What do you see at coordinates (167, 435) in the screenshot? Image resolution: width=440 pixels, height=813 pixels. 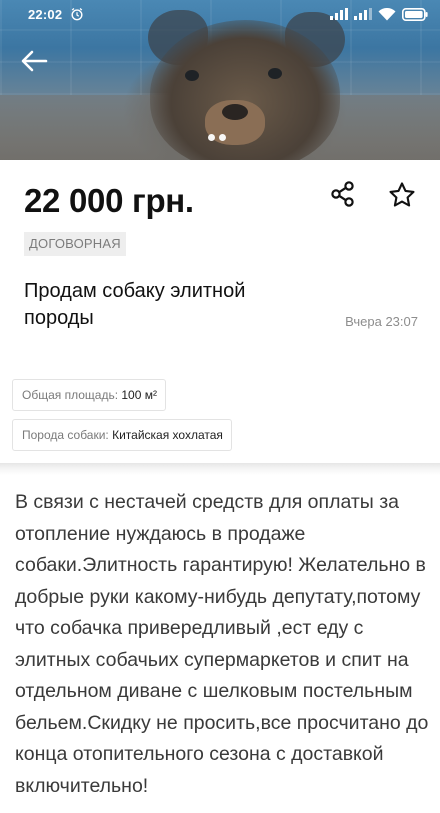 I see `param-value: Китайская хохлатая` at bounding box center [167, 435].